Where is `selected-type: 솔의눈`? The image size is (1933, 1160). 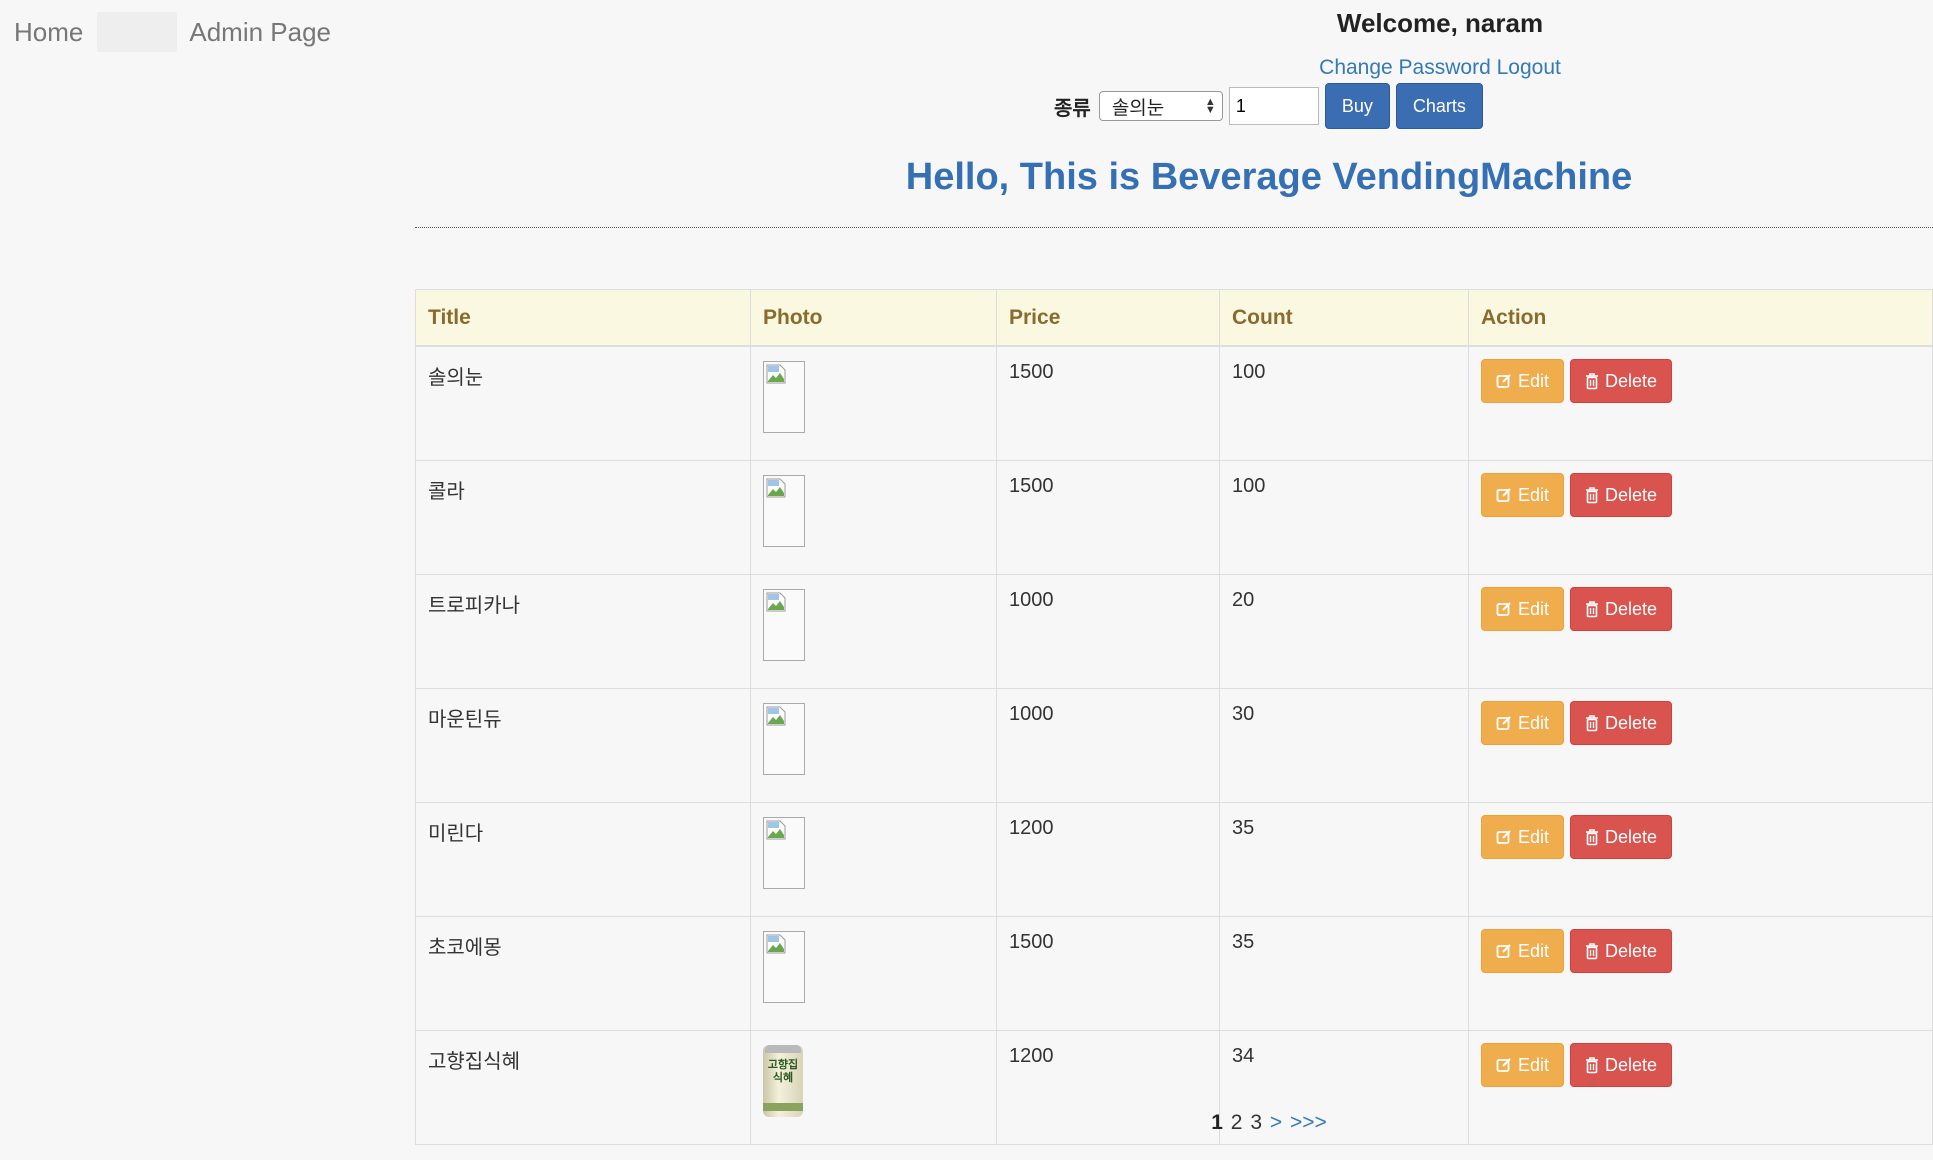
selected-type: 솔의눈 is located at coordinates (1138, 108).